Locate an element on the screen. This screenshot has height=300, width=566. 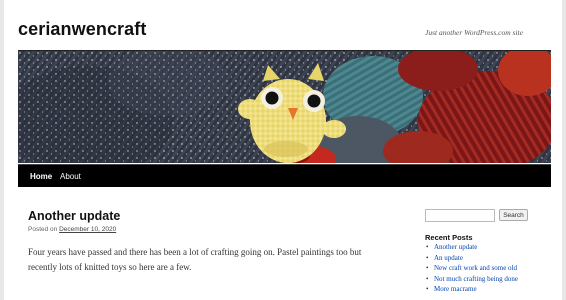
site-description: Just another WordPress.com site is located at coordinates (474, 32).